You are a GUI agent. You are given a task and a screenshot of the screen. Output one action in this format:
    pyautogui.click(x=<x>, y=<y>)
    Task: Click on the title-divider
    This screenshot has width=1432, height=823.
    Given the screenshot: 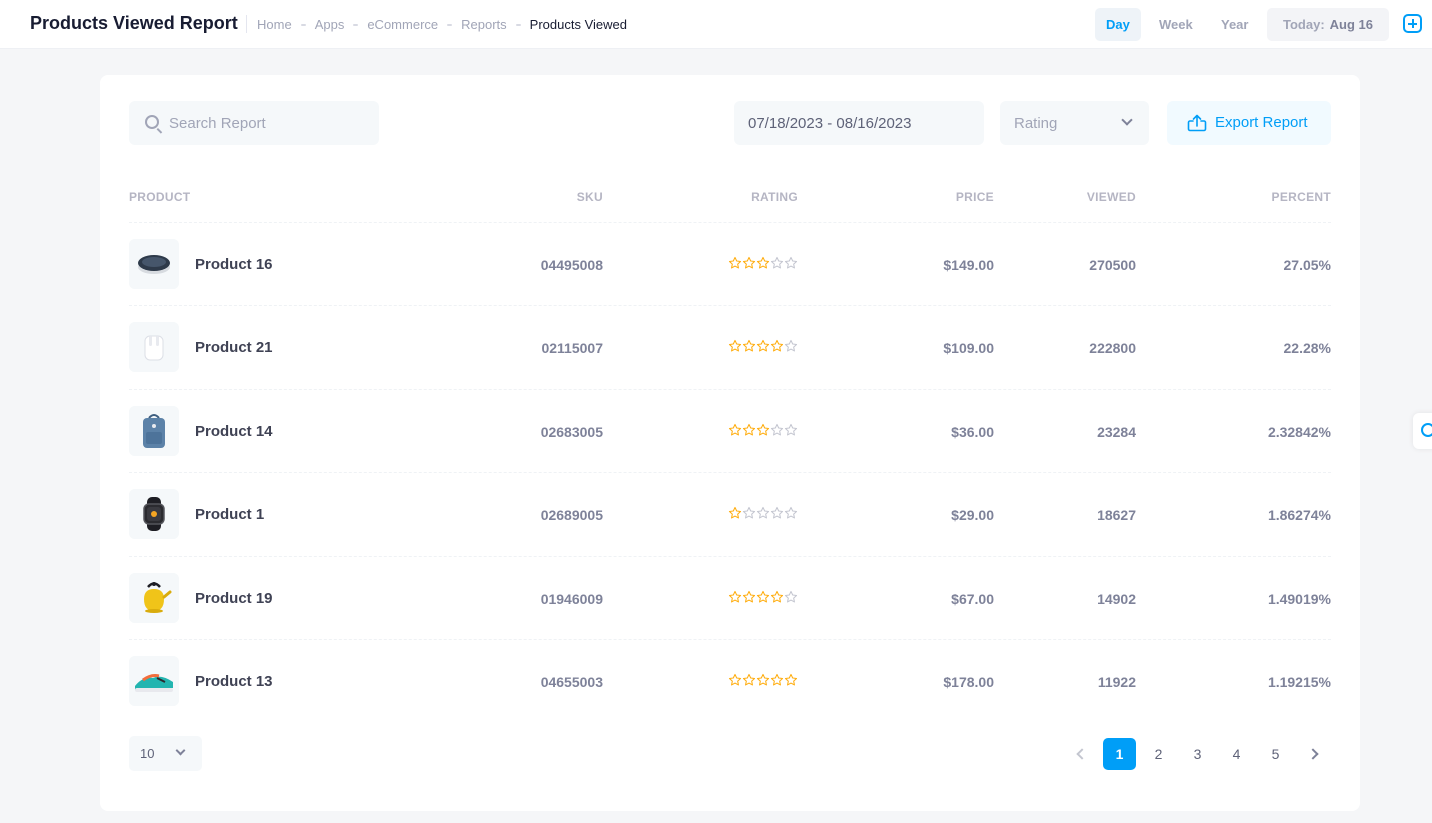 What is the action you would take?
    pyautogui.click(x=246, y=24)
    